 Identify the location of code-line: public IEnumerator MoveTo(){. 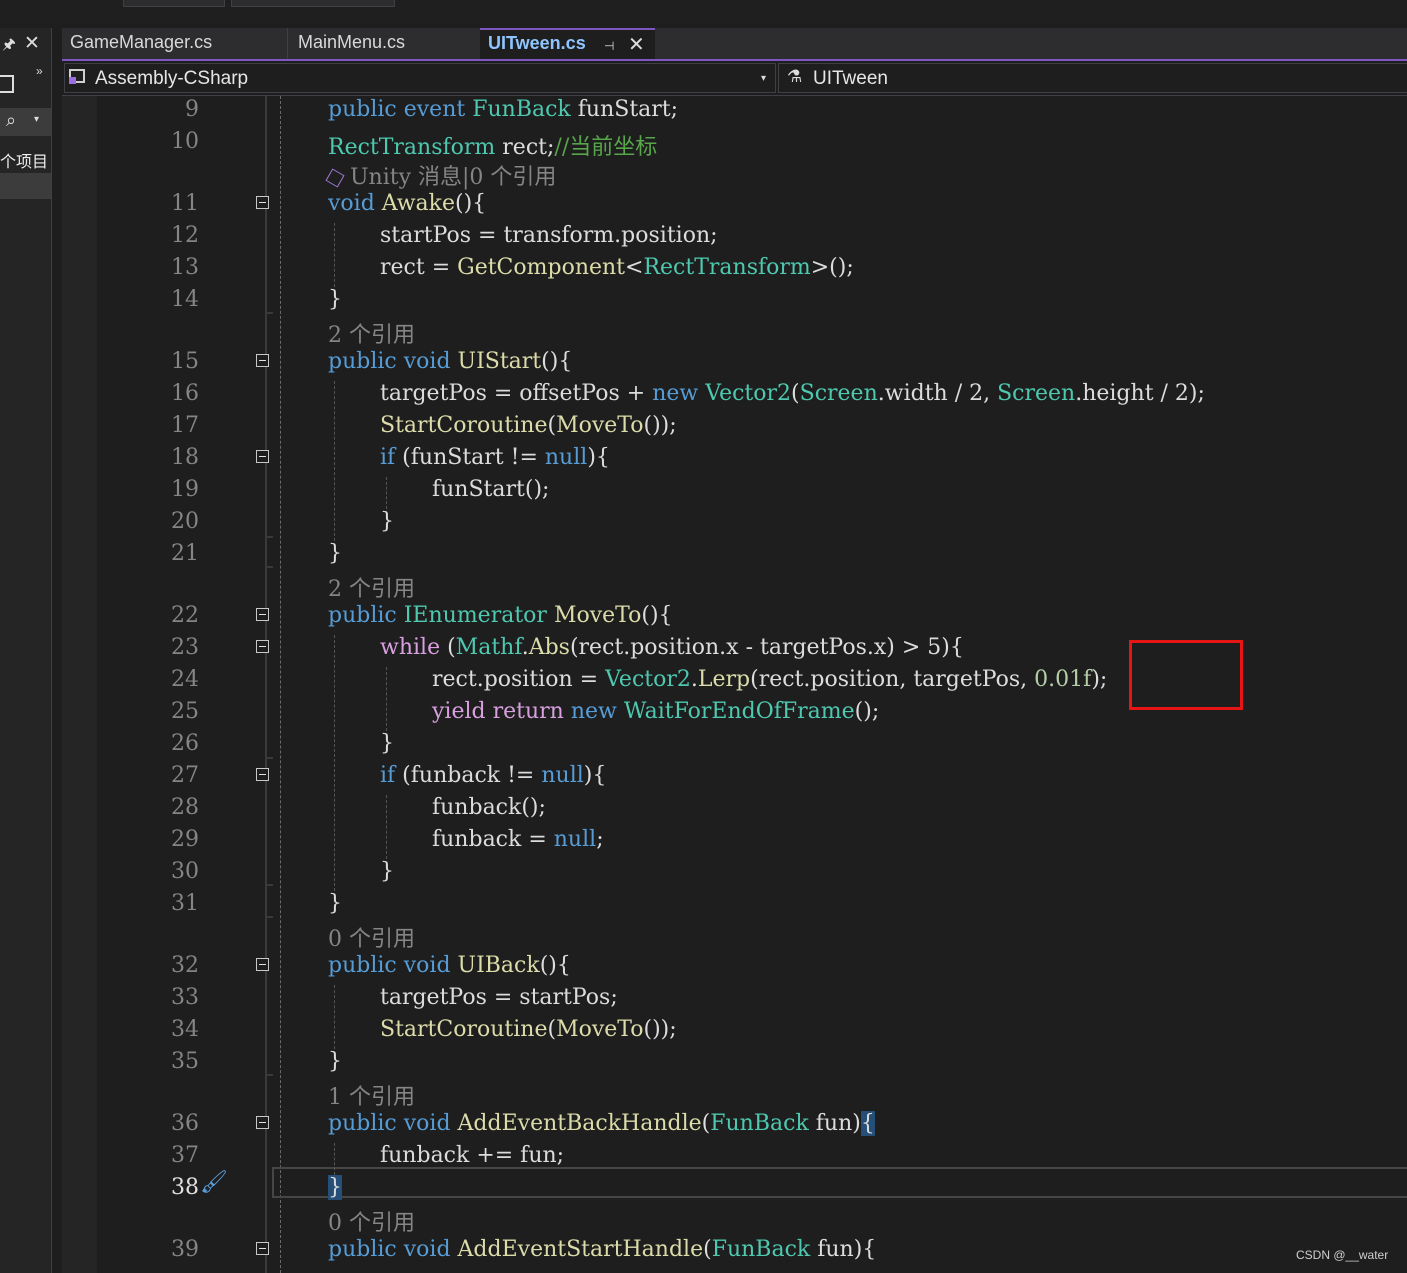
(500, 615).